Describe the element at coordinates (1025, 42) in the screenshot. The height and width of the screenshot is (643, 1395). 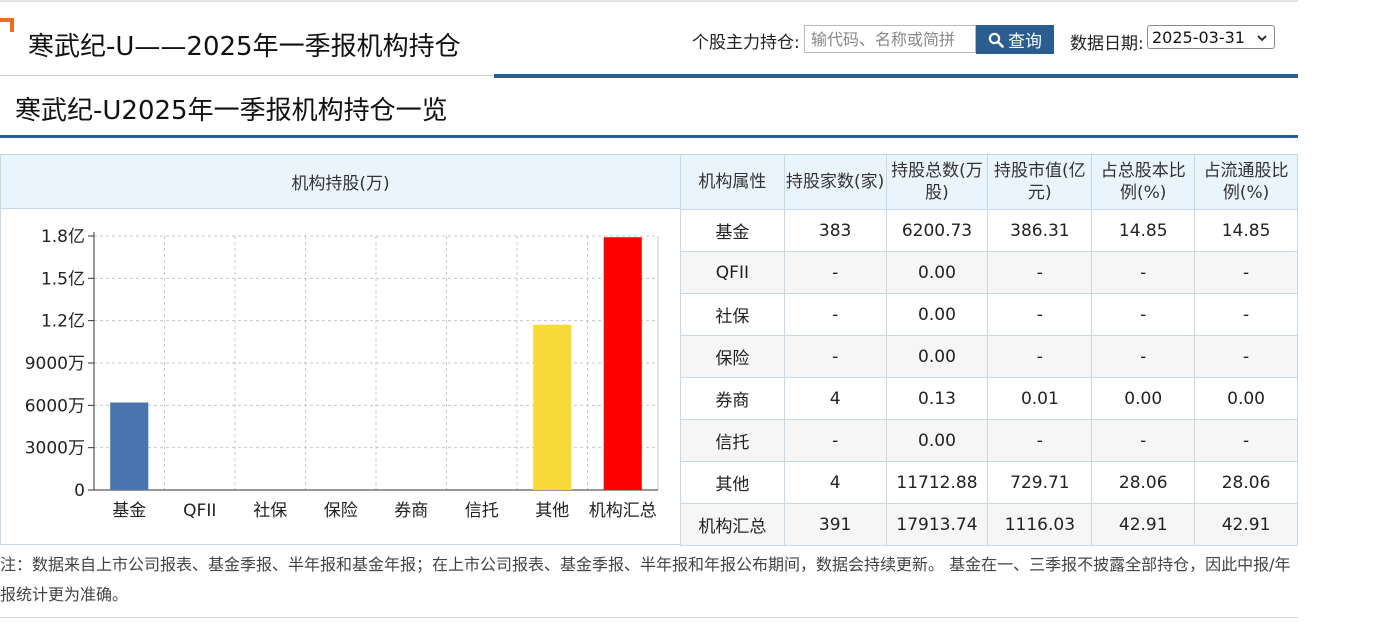
I see `search-button-label: 查询` at that location.